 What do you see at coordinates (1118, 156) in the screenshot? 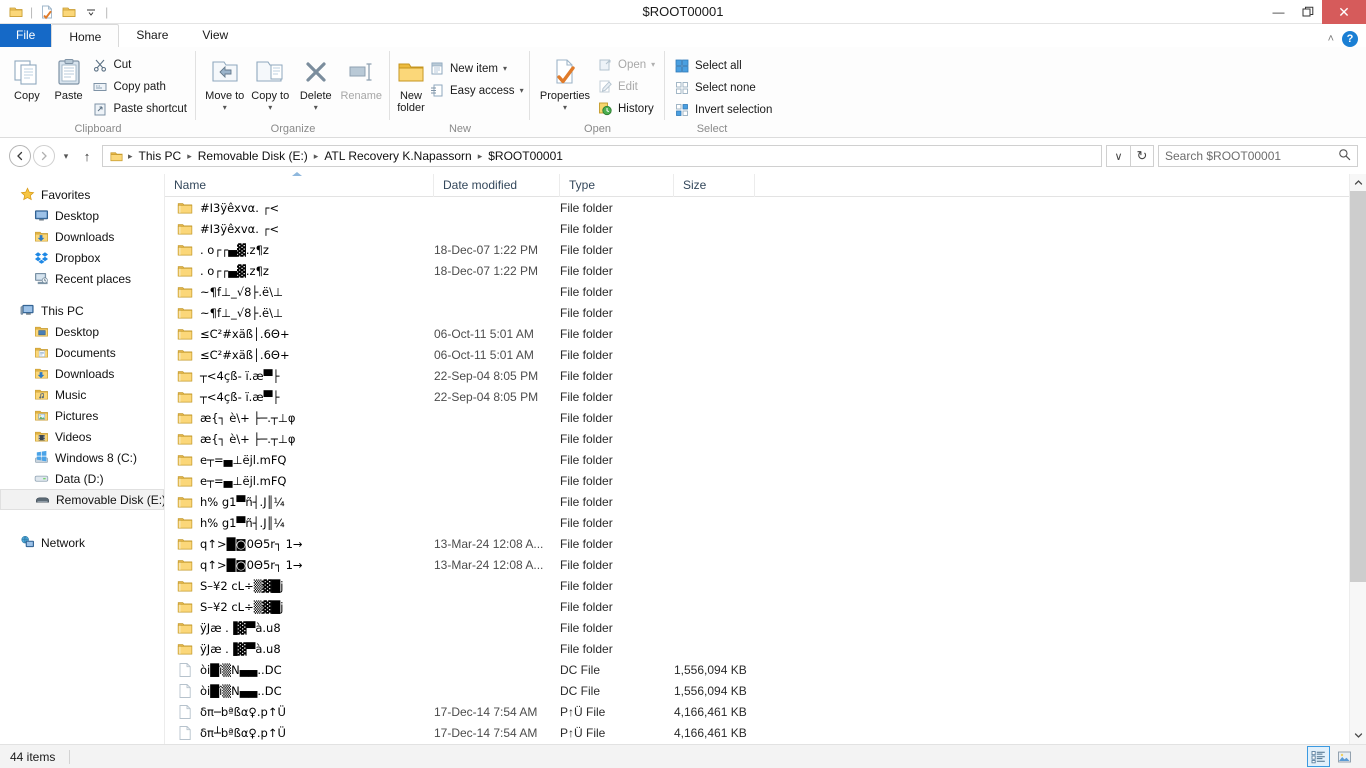
I see `address-dropdown-chevron-down-icon: ∨` at bounding box center [1118, 156].